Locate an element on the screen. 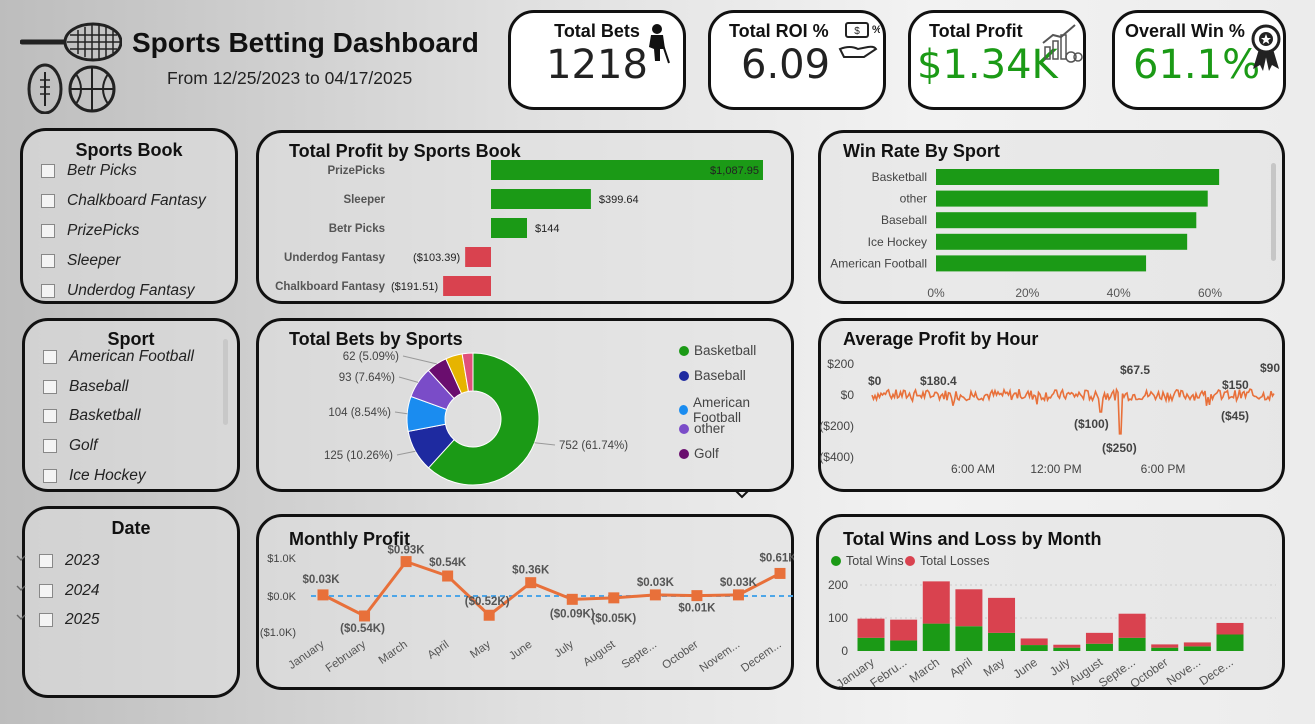 This screenshot has width=1315, height=724. x-tick-label: May is located at coordinates (994, 667).